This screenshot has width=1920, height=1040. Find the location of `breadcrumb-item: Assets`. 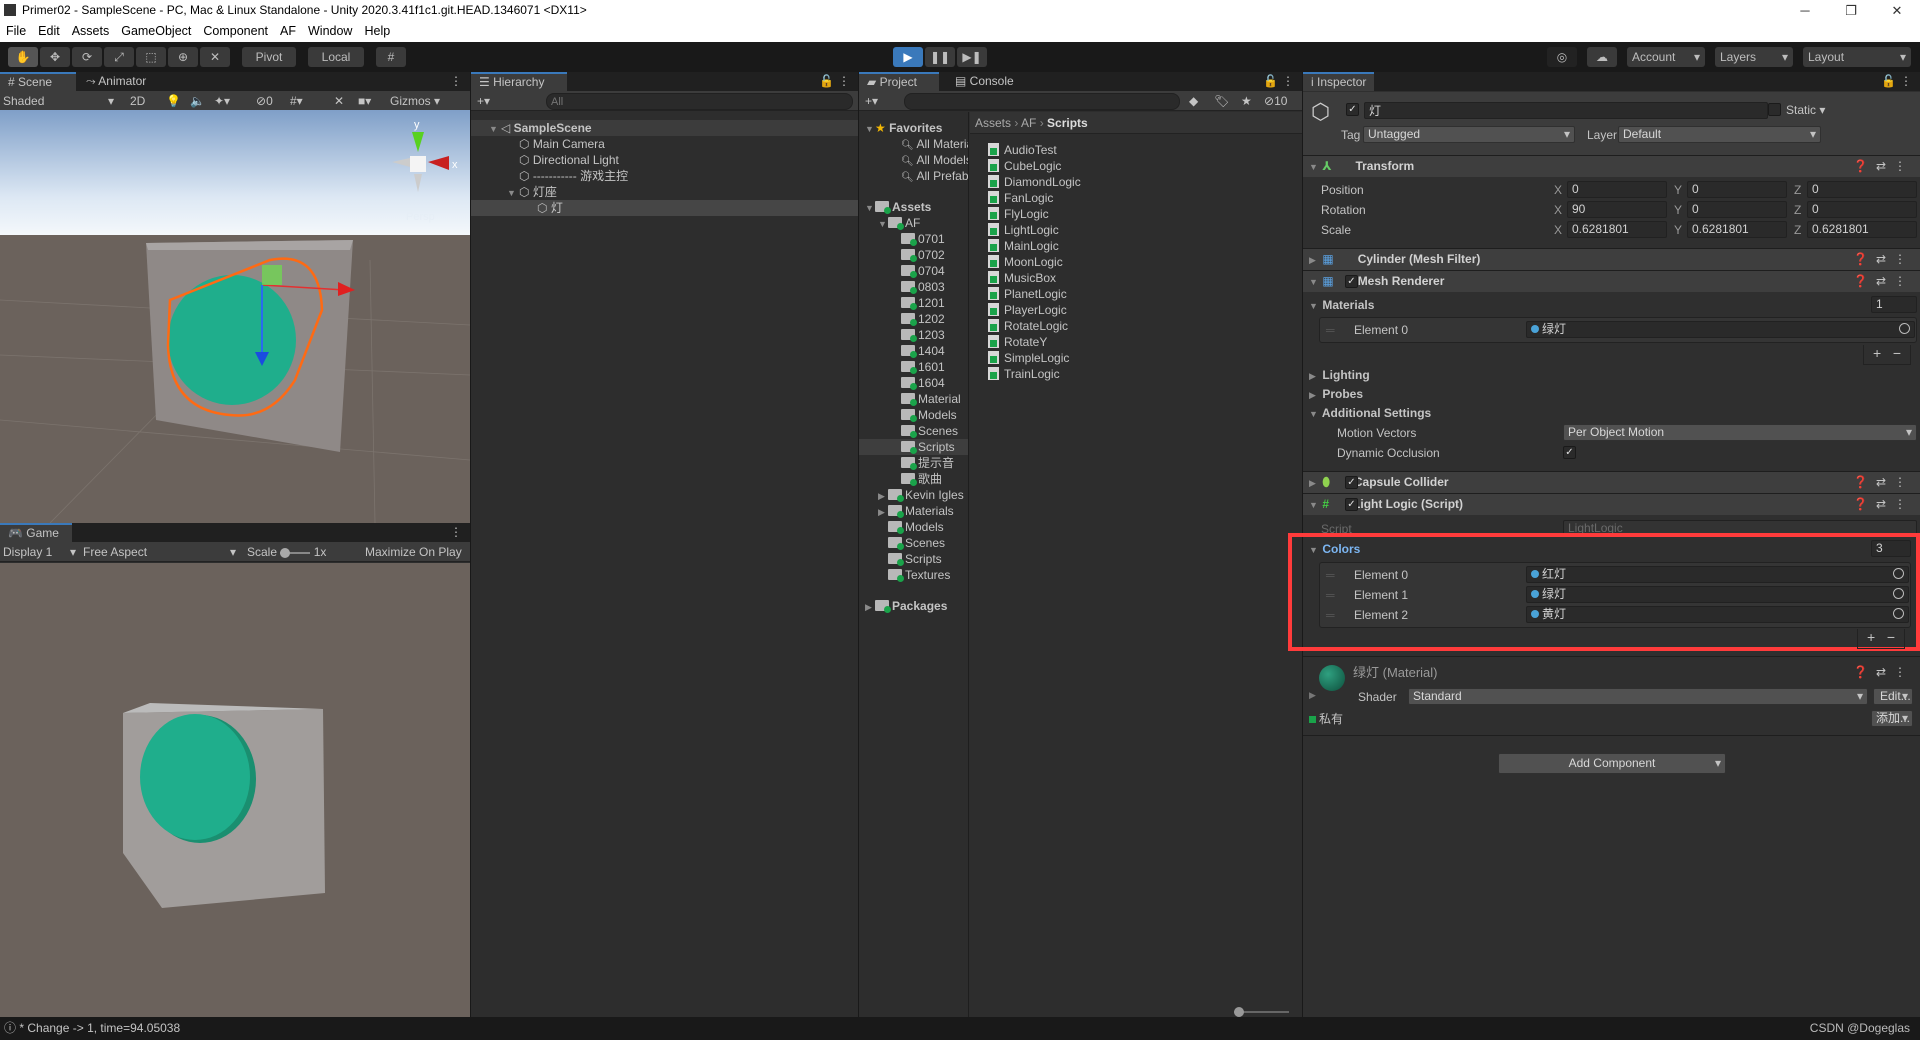

breadcrumb-item: Assets is located at coordinates (993, 123).